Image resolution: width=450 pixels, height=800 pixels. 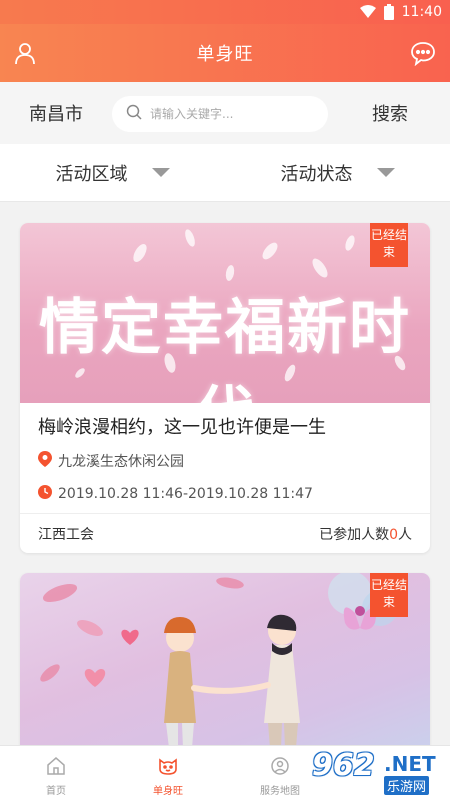 What do you see at coordinates (134, 114) in the screenshot?
I see `search-icon` at bounding box center [134, 114].